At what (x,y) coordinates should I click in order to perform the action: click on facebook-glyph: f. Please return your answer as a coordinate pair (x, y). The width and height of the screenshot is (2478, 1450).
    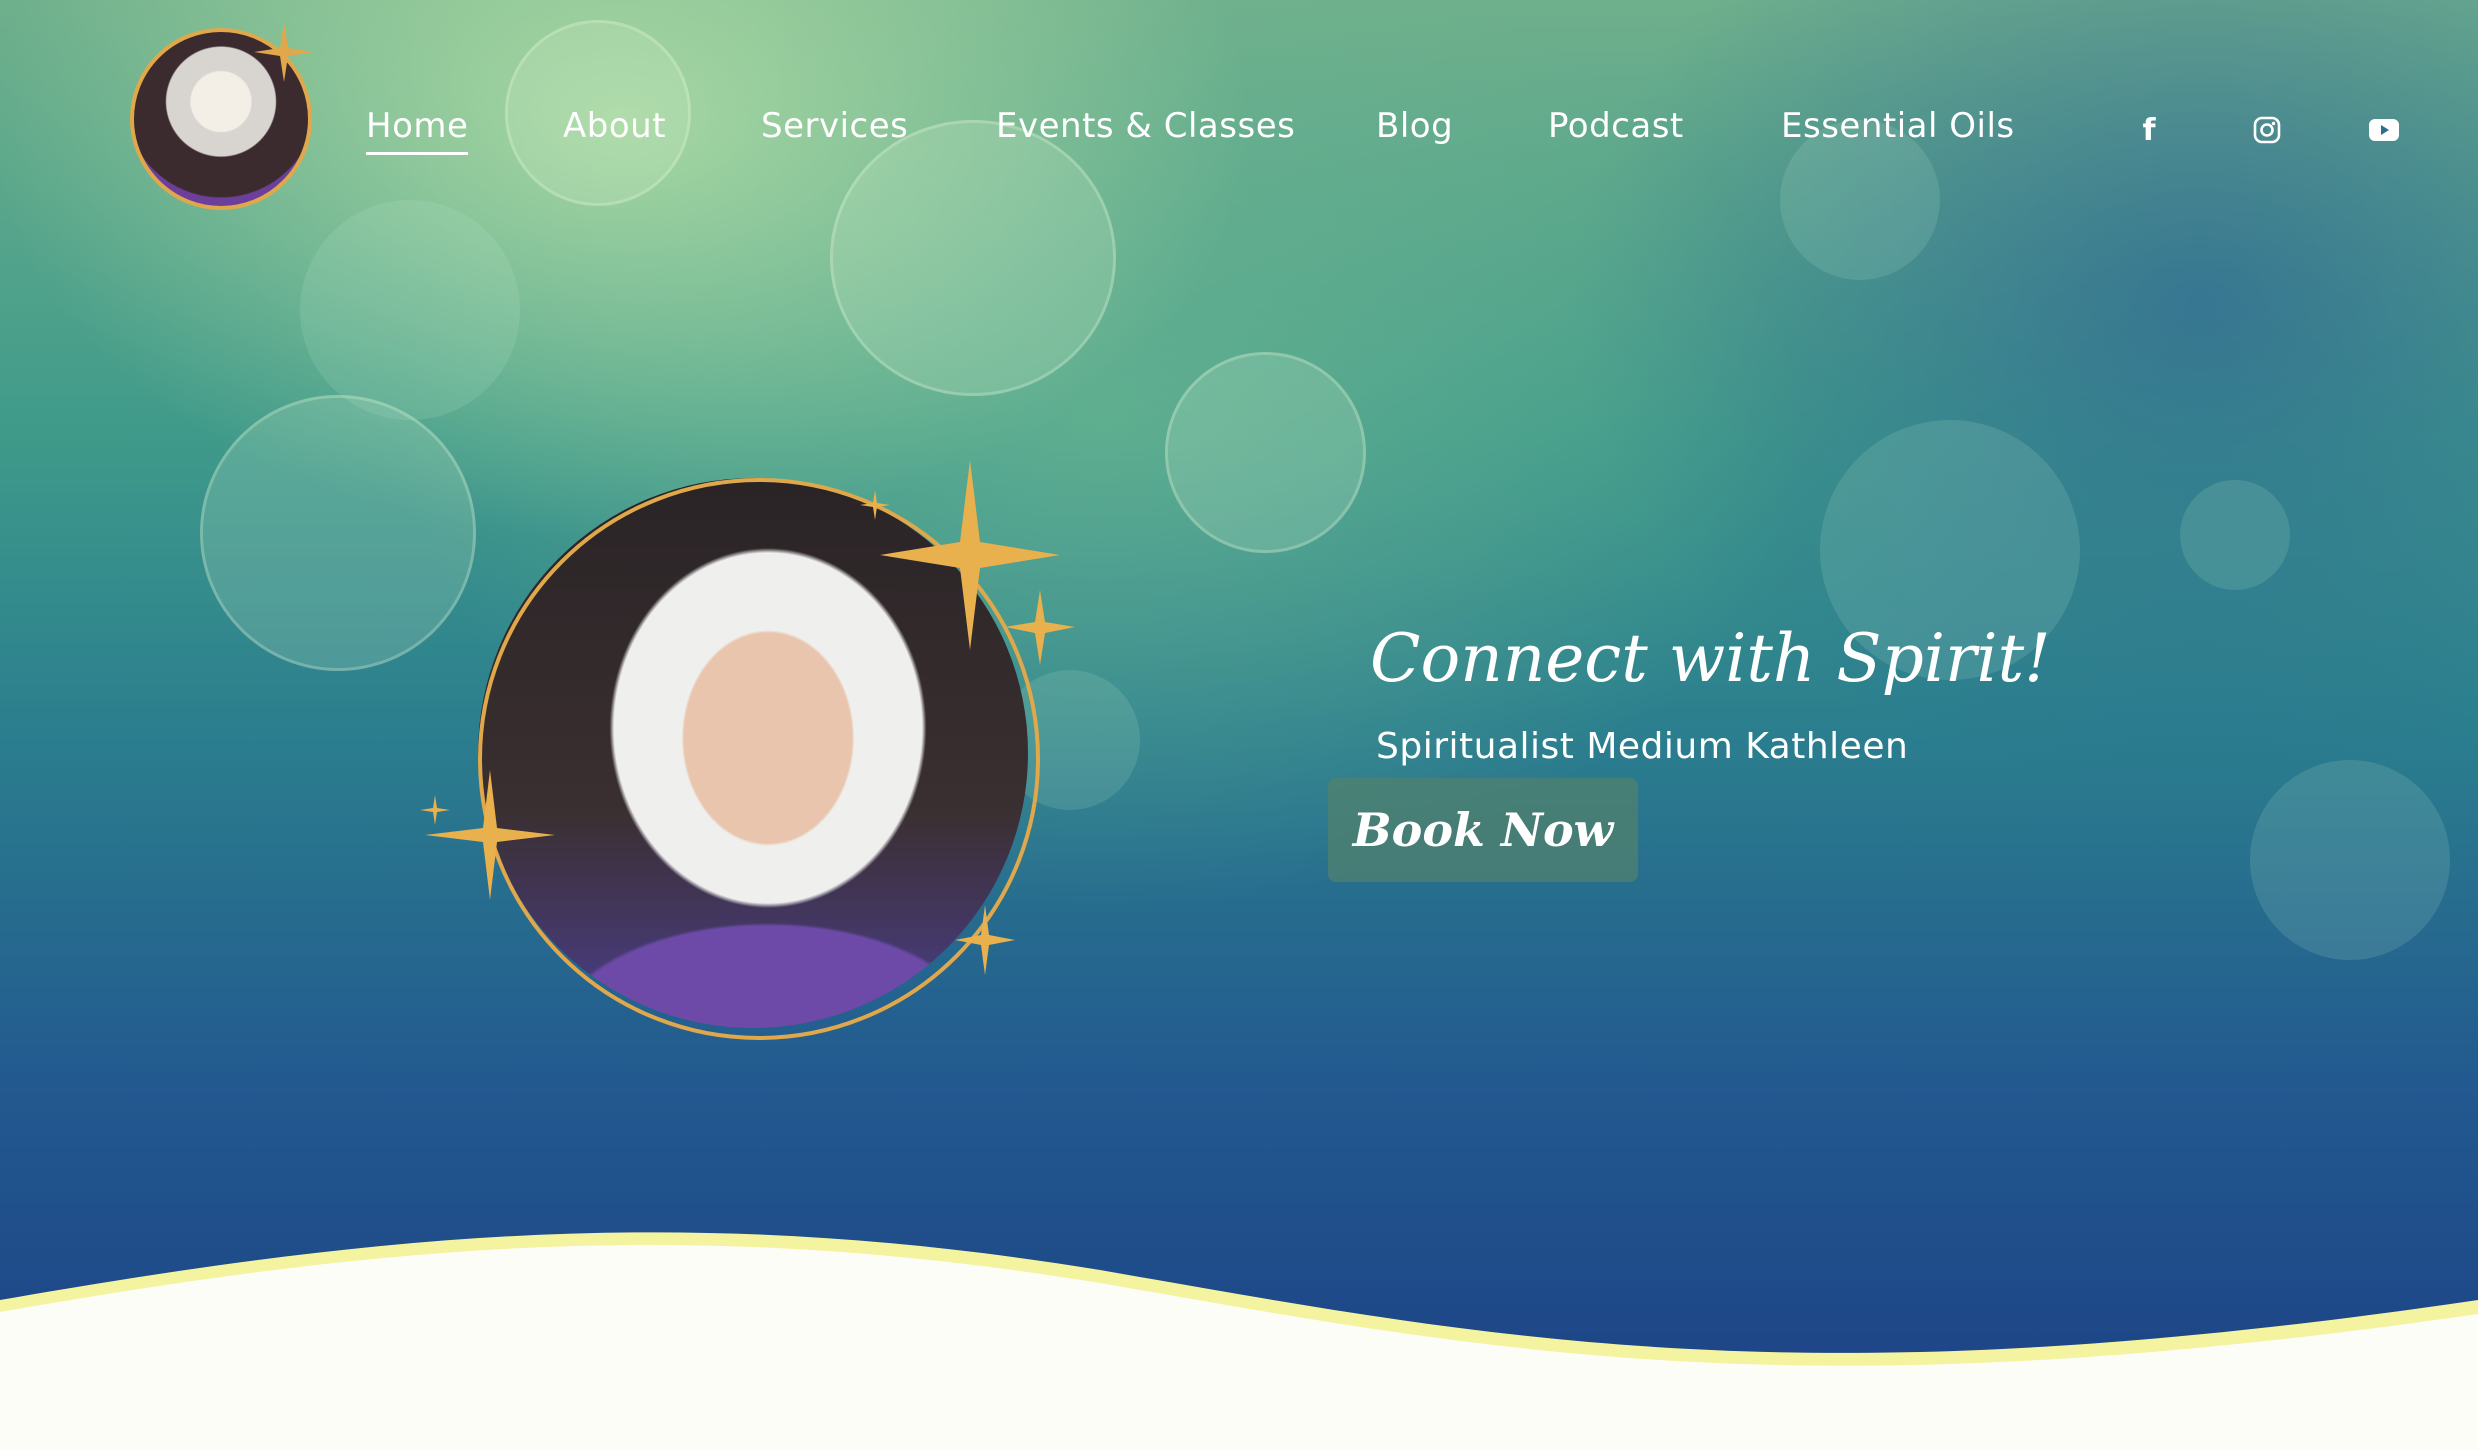
    Looking at the image, I should click on (2149, 130).